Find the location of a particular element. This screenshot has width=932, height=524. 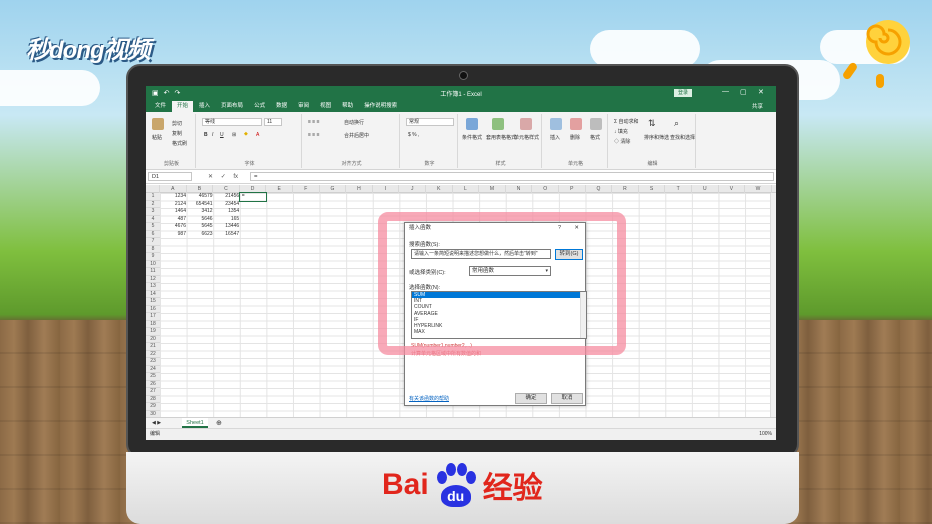

column-header: B is located at coordinates (200, 189).